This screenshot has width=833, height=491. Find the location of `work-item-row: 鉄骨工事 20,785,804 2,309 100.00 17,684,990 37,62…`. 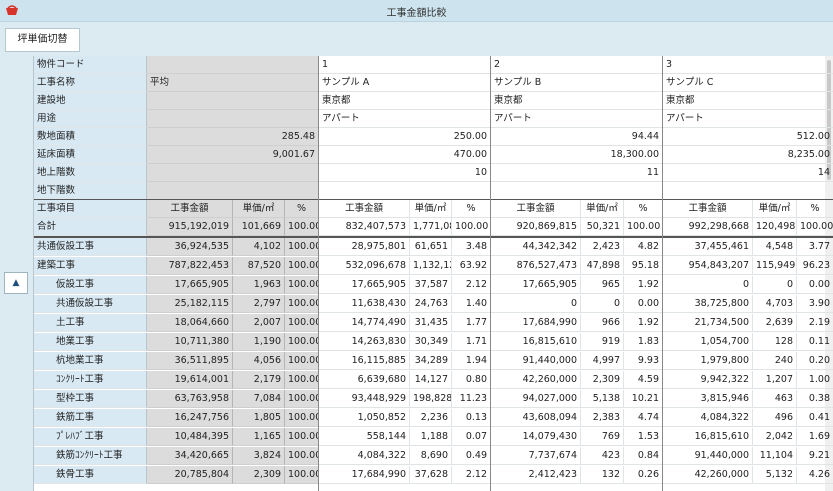

work-item-row: 鉄骨工事 20,785,804 2,309 100.00 17,684,990 37,62… is located at coordinates (433, 475).